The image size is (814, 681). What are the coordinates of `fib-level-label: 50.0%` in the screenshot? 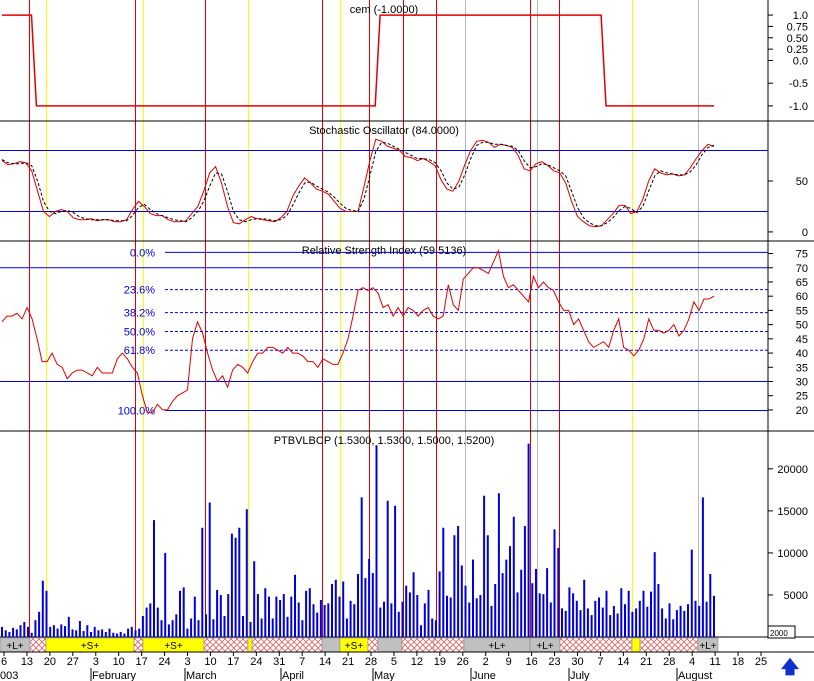 It's located at (139, 332).